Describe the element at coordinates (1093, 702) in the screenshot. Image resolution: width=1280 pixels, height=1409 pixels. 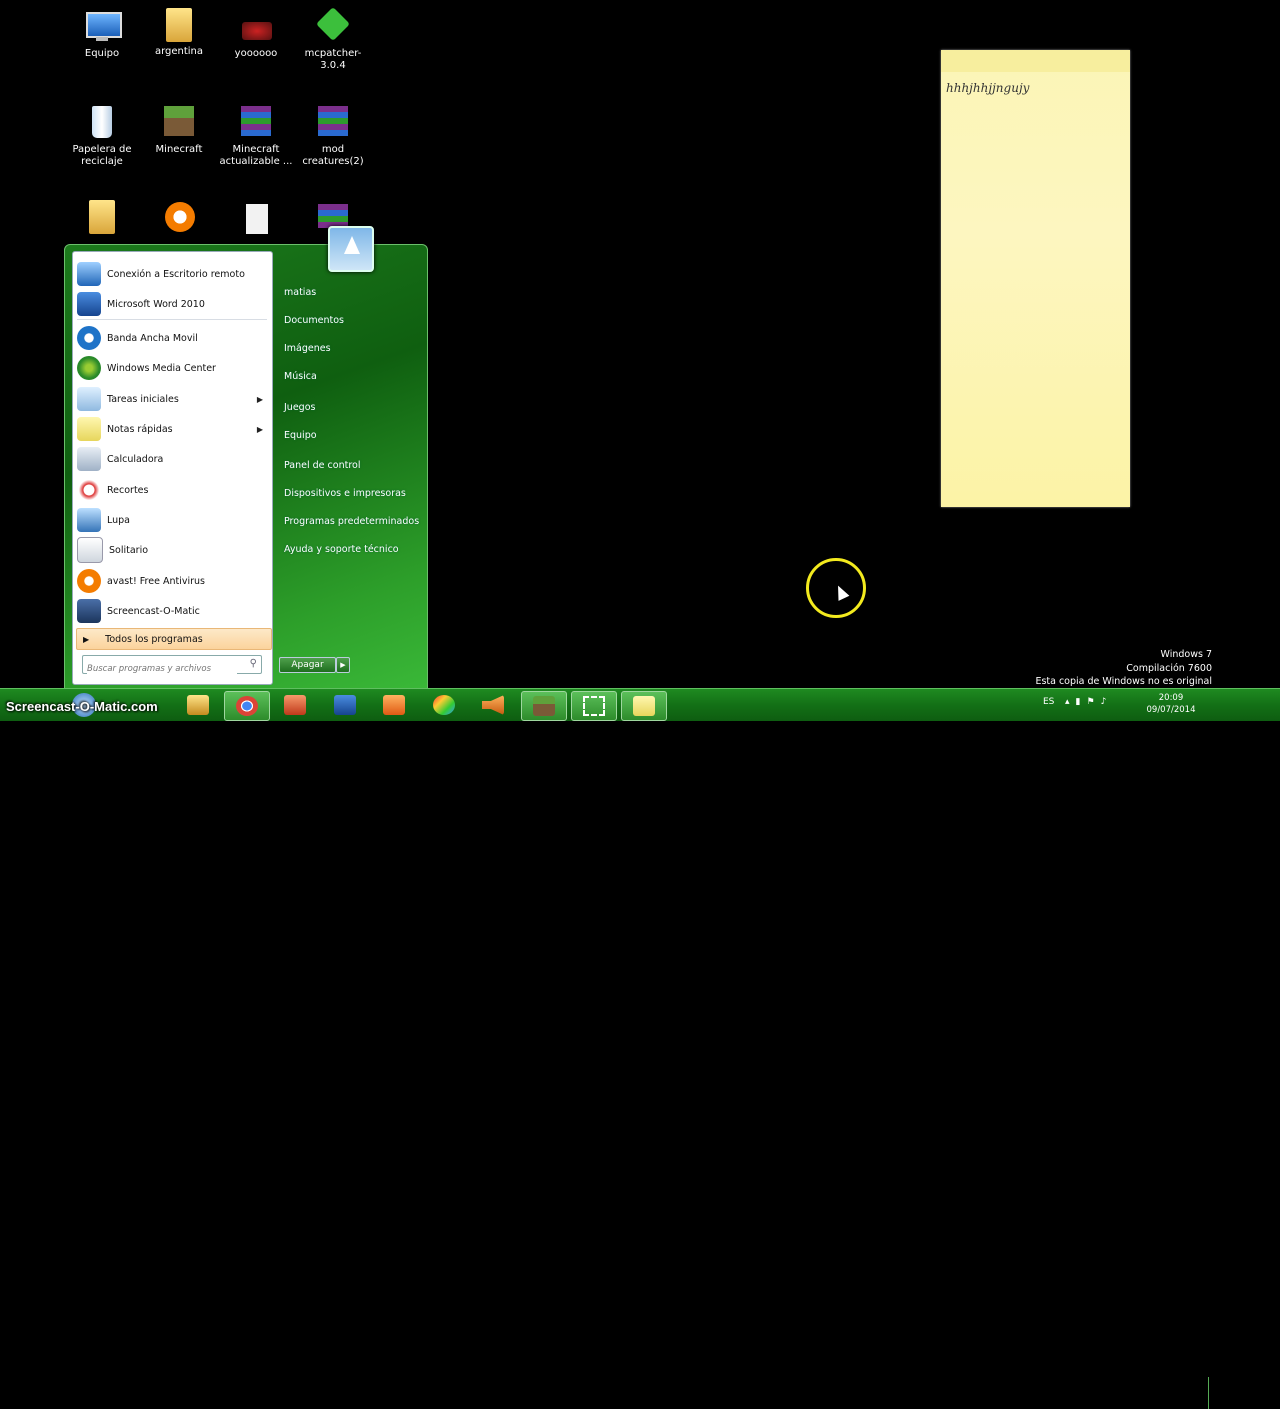
I see `action-center-icon: ⚑` at that location.